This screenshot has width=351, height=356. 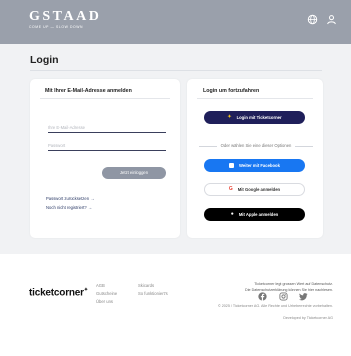 What do you see at coordinates (44, 60) in the screenshot?
I see `page-title: Login` at bounding box center [44, 60].